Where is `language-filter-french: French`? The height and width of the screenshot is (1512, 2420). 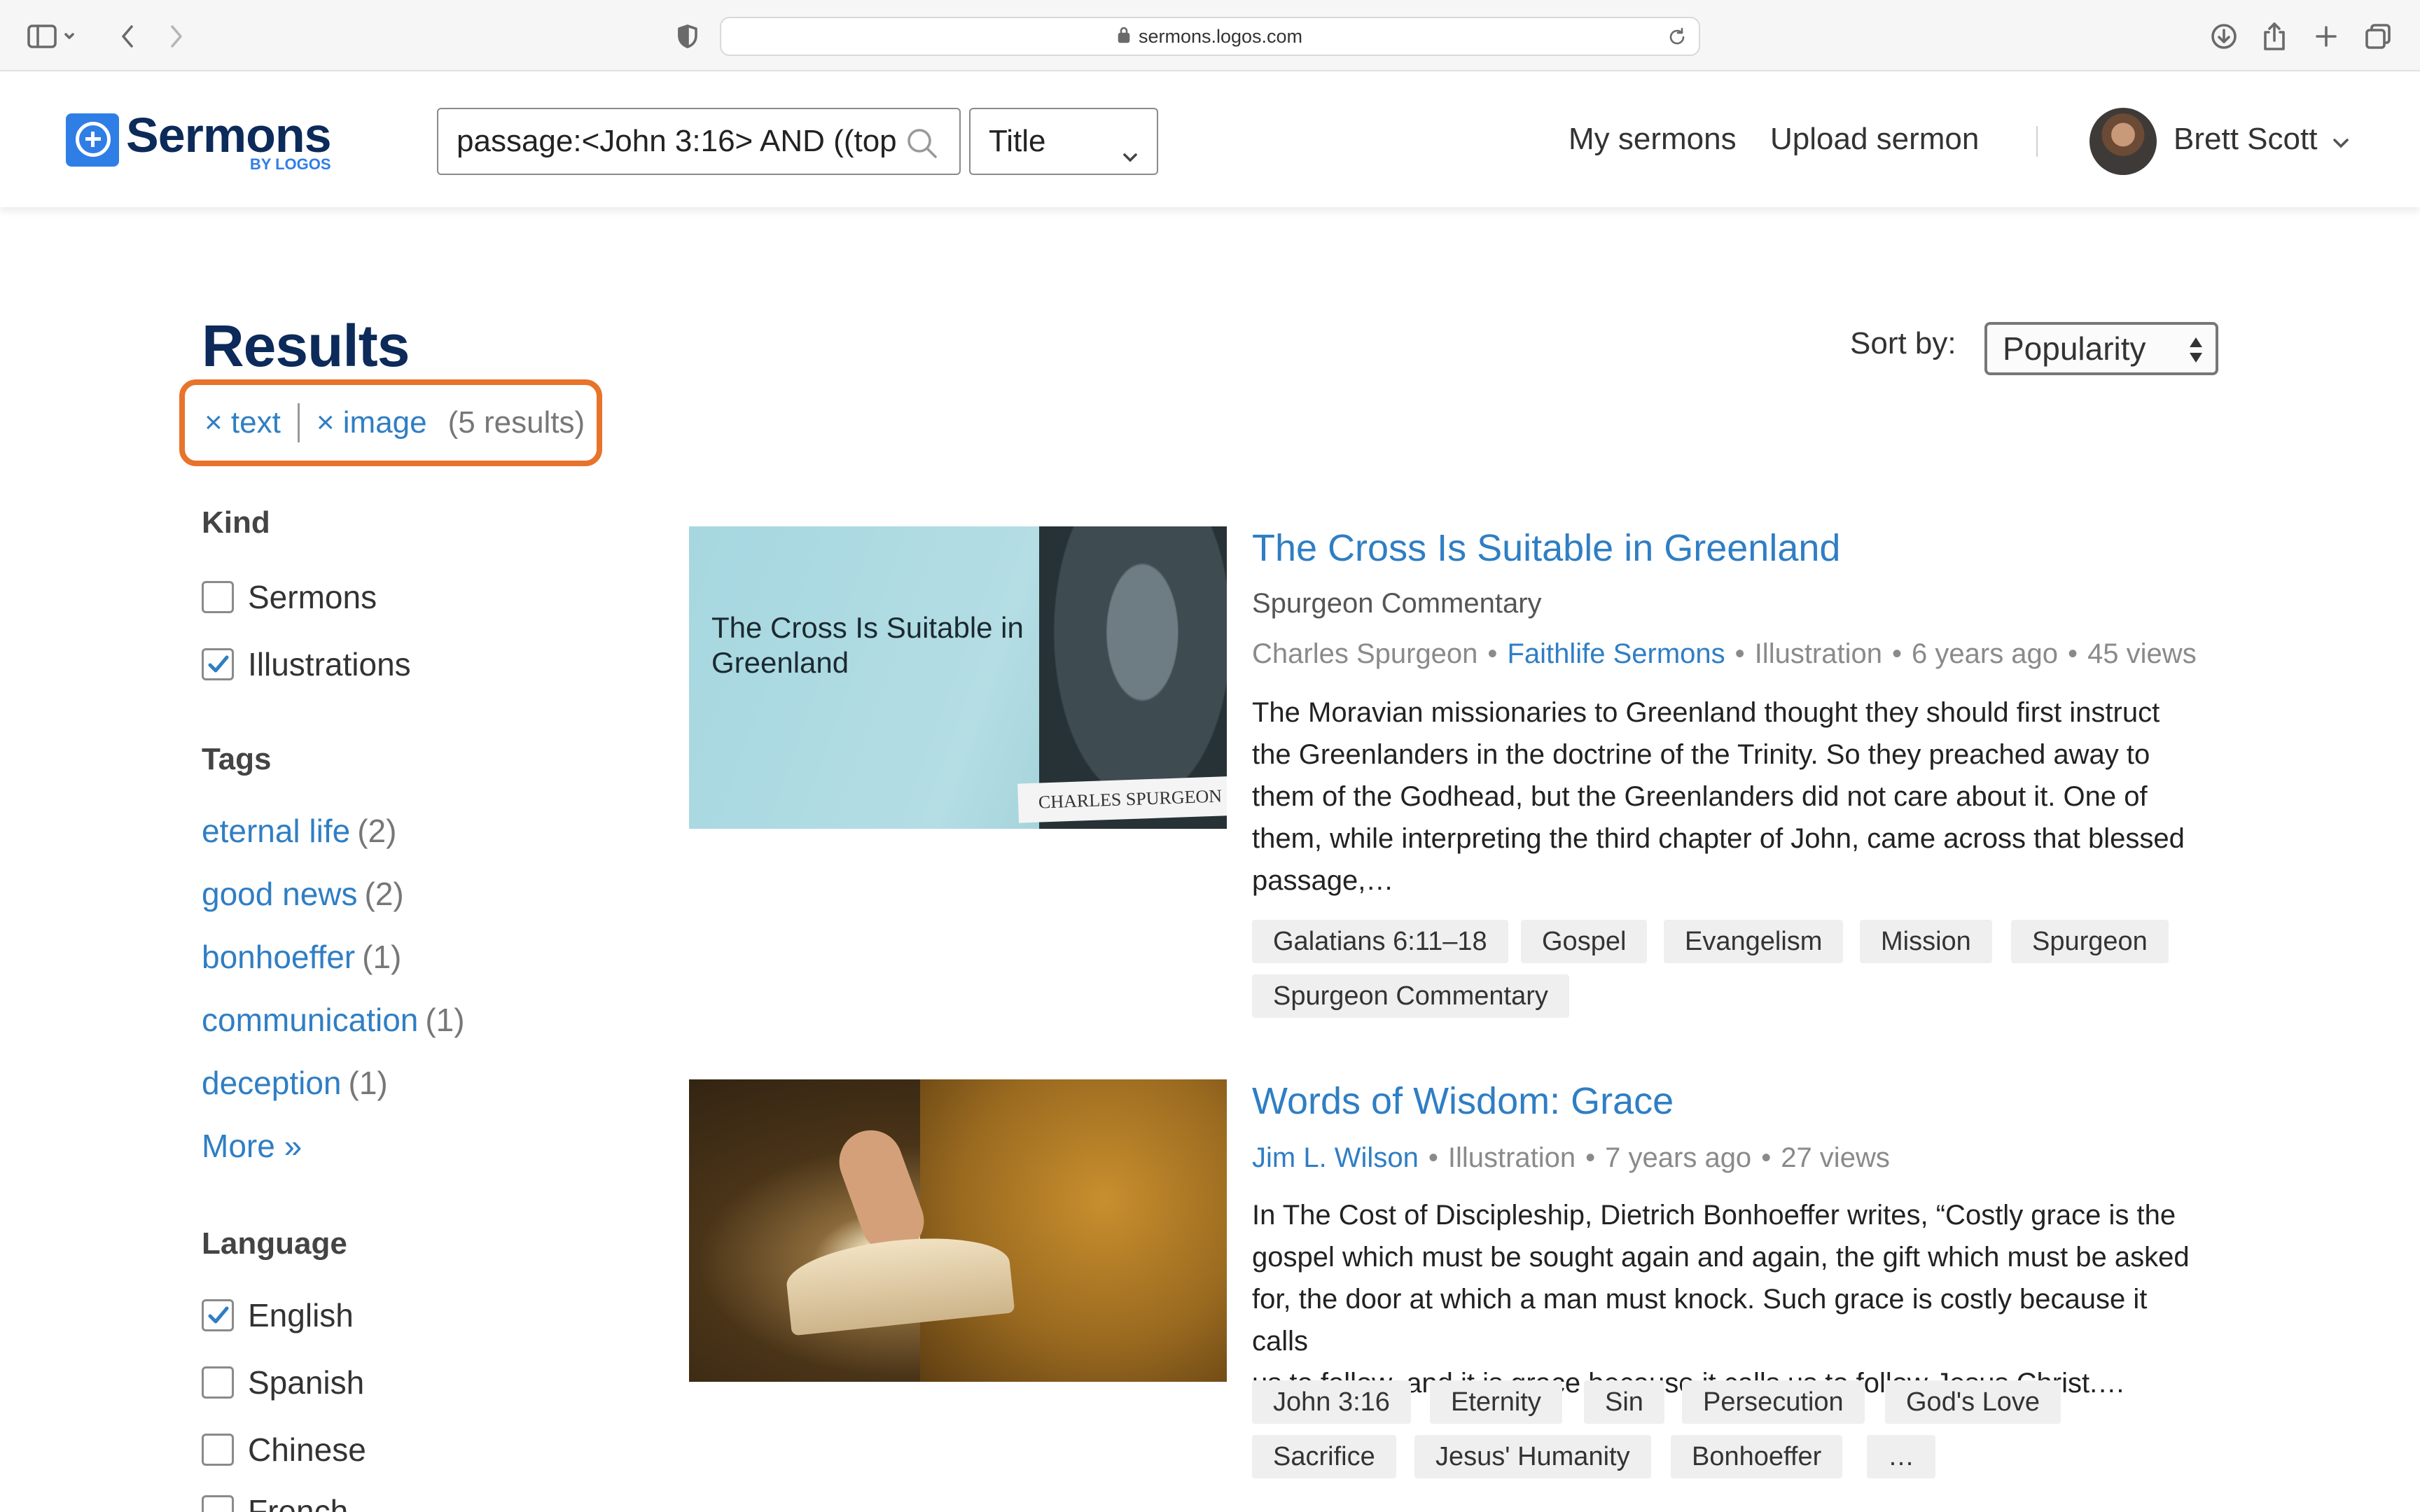
language-filter-french: French is located at coordinates (275, 1502).